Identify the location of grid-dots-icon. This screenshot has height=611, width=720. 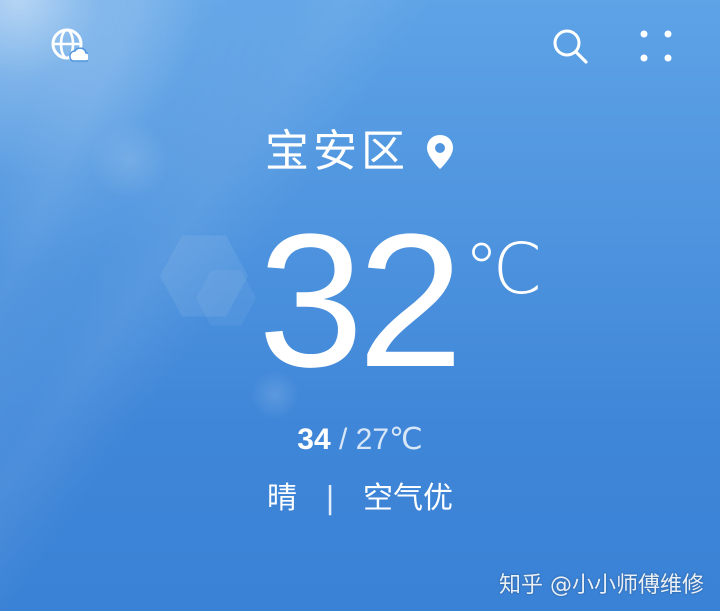
(656, 46).